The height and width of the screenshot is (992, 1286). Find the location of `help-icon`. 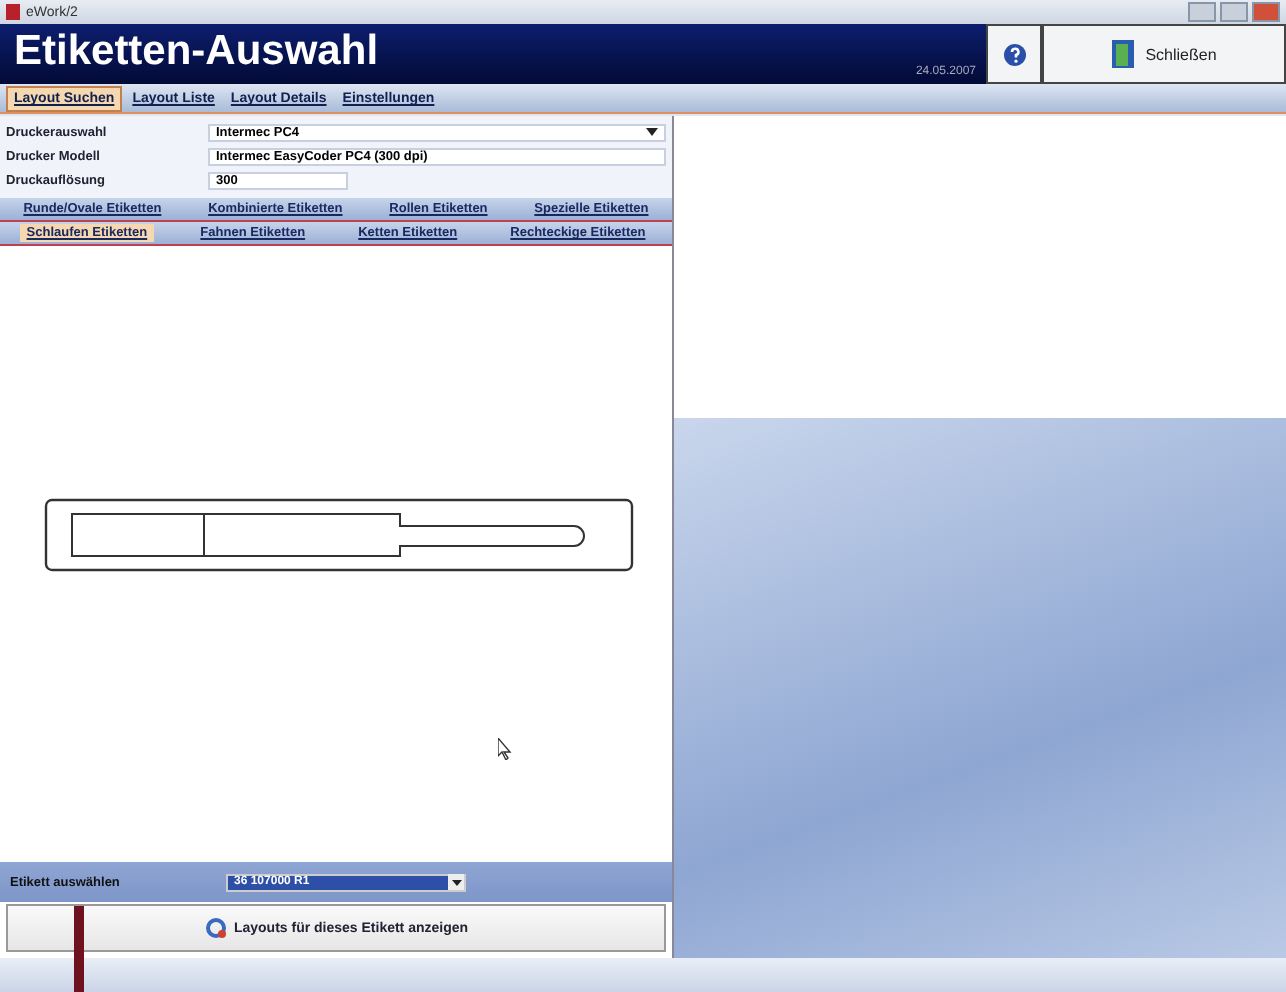

help-icon is located at coordinates (1014, 54).